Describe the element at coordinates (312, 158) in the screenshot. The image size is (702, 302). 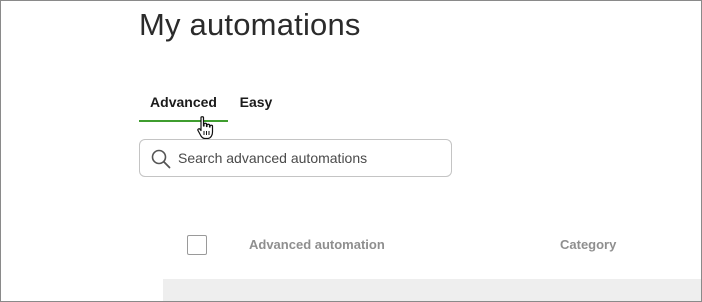
I see `search-input` at that location.